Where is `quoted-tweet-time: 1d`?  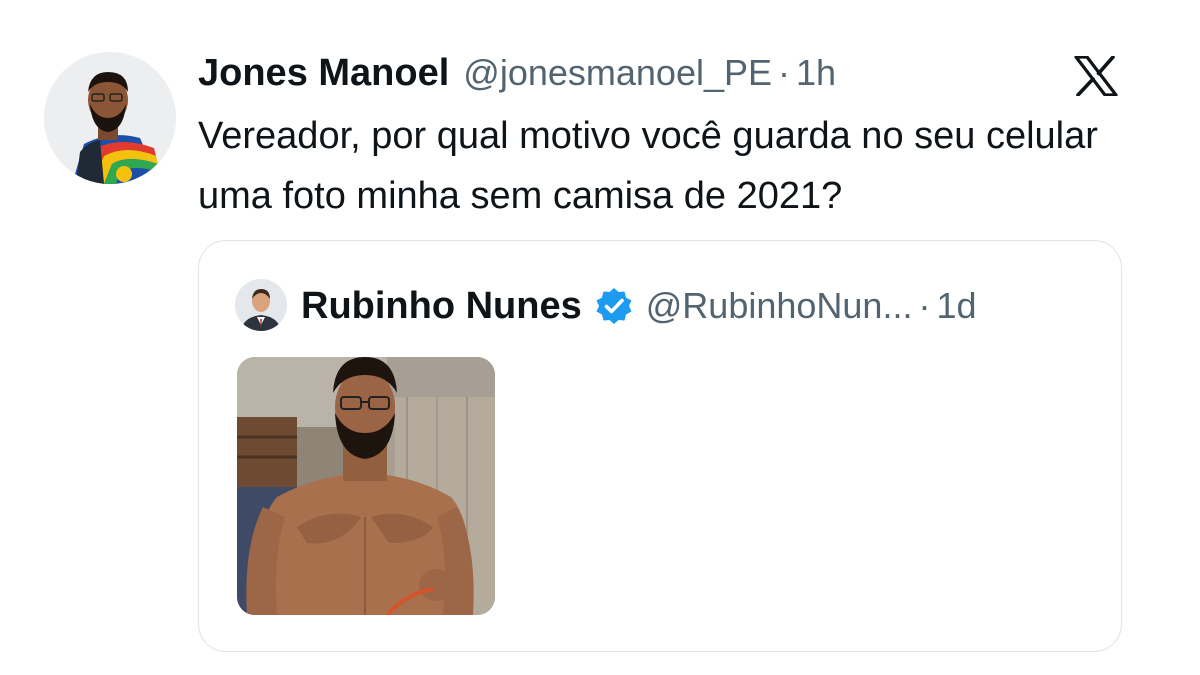 quoted-tweet-time: 1d is located at coordinates (956, 306).